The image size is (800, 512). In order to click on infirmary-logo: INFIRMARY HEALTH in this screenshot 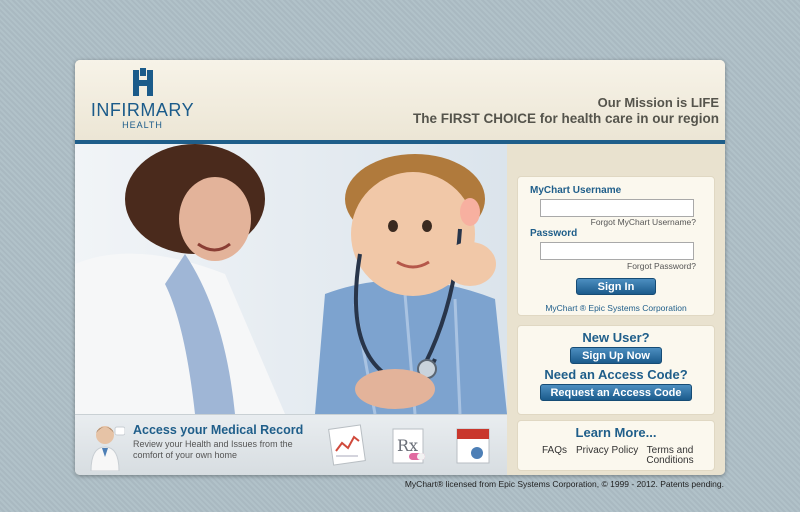, I will do `click(142, 100)`.